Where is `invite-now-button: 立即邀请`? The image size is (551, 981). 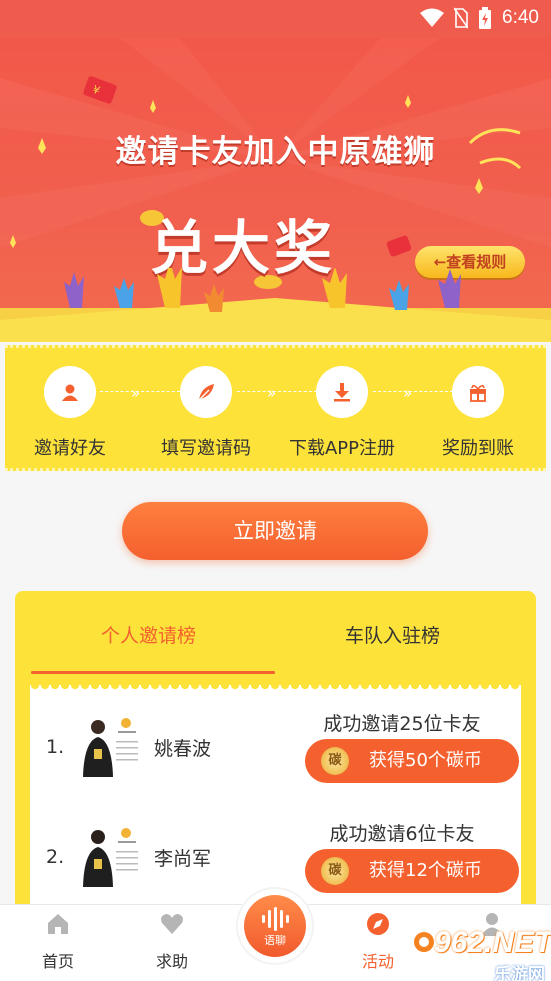
invite-now-button: 立即邀请 is located at coordinates (275, 531).